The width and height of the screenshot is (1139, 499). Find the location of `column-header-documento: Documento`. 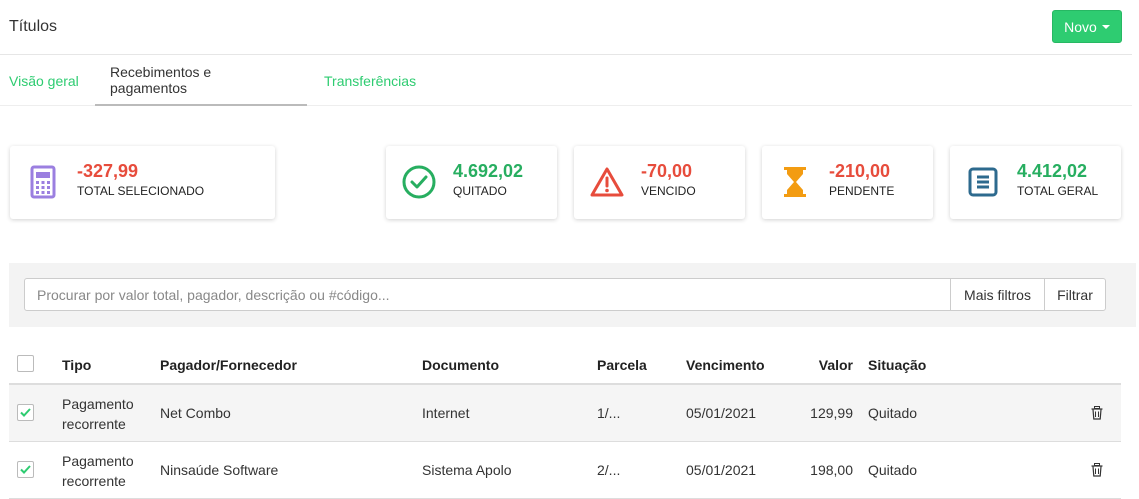

column-header-documento: Documento is located at coordinates (460, 365).